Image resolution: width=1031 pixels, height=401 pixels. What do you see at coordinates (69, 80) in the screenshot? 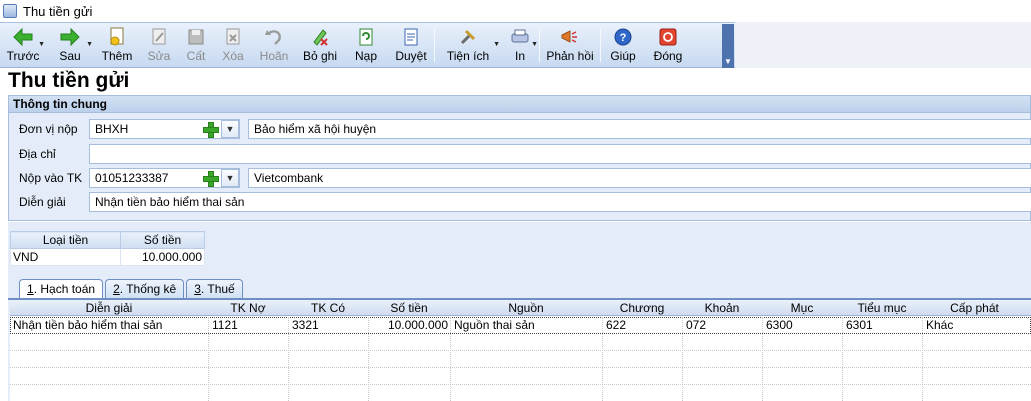
I see `page-title: Thu tiền gửi` at bounding box center [69, 80].